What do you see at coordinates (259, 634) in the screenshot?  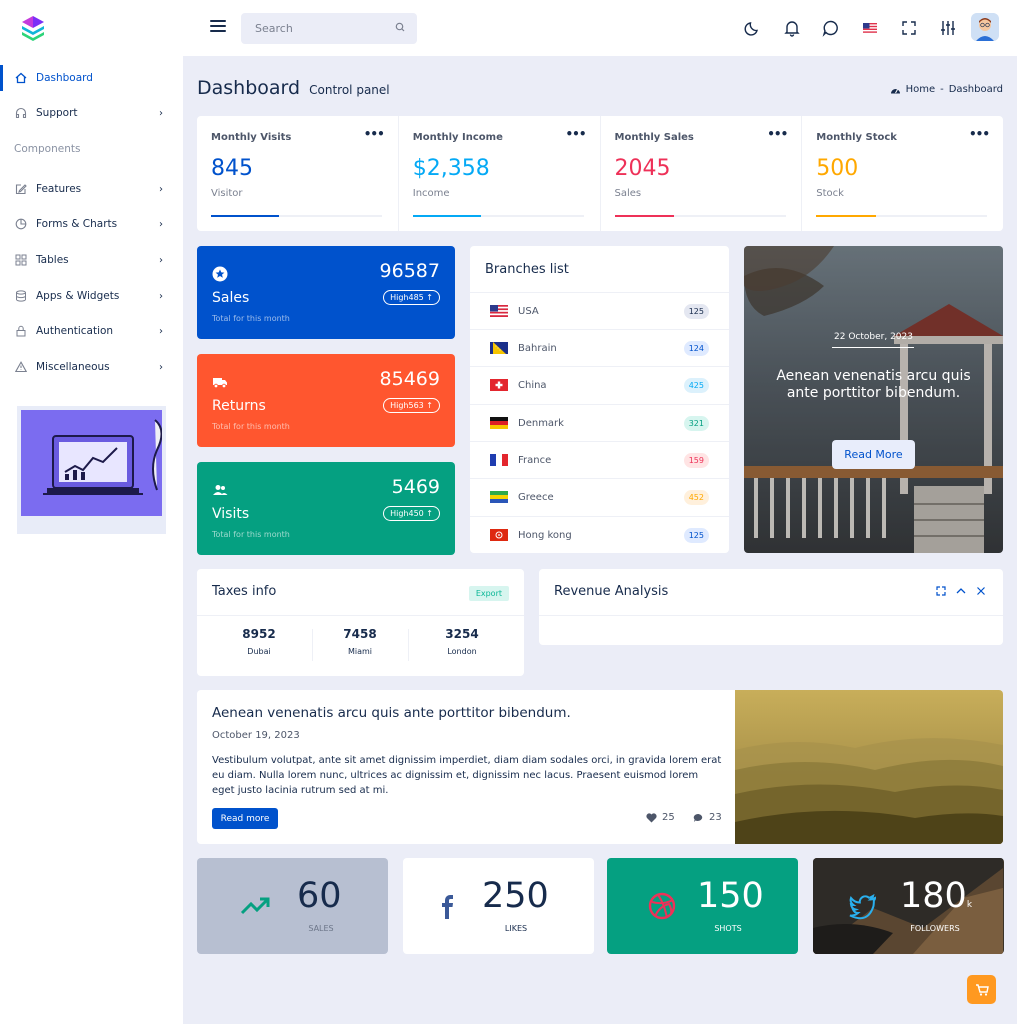 I see `tax-value: 8952` at bounding box center [259, 634].